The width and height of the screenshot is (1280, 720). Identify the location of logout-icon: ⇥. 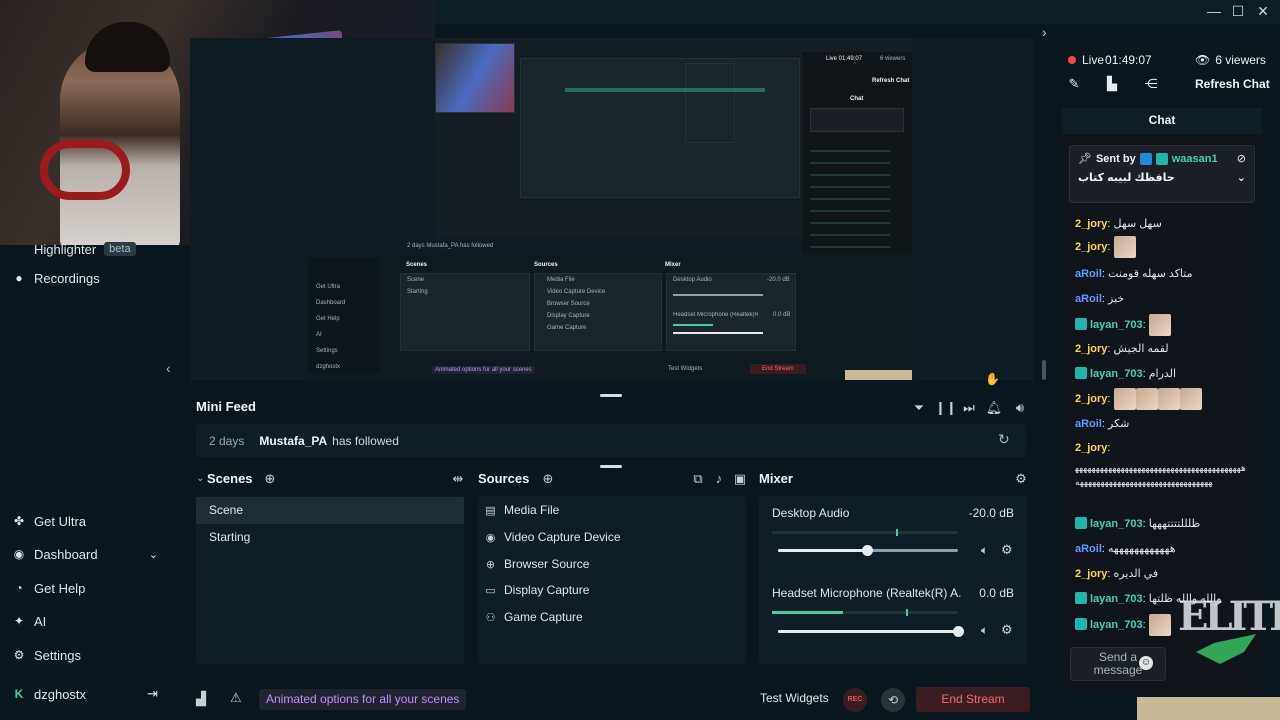
(152, 694).